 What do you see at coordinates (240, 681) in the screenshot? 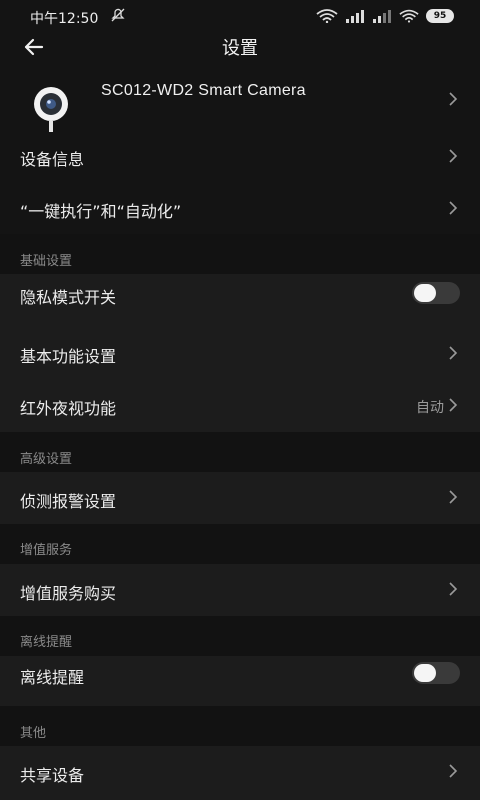
I see `offline-alert-row: 离线提醒` at bounding box center [240, 681].